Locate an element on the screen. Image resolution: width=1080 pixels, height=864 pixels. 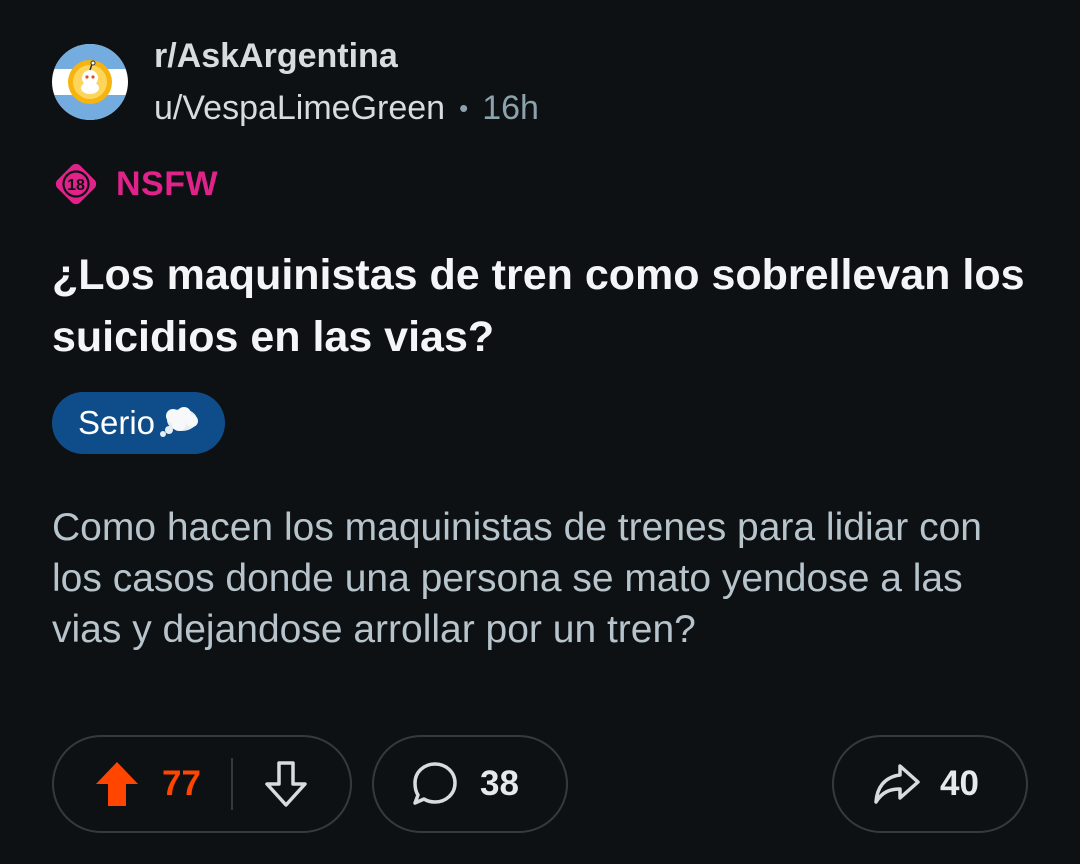
share-icon-box is located at coordinates (897, 784).